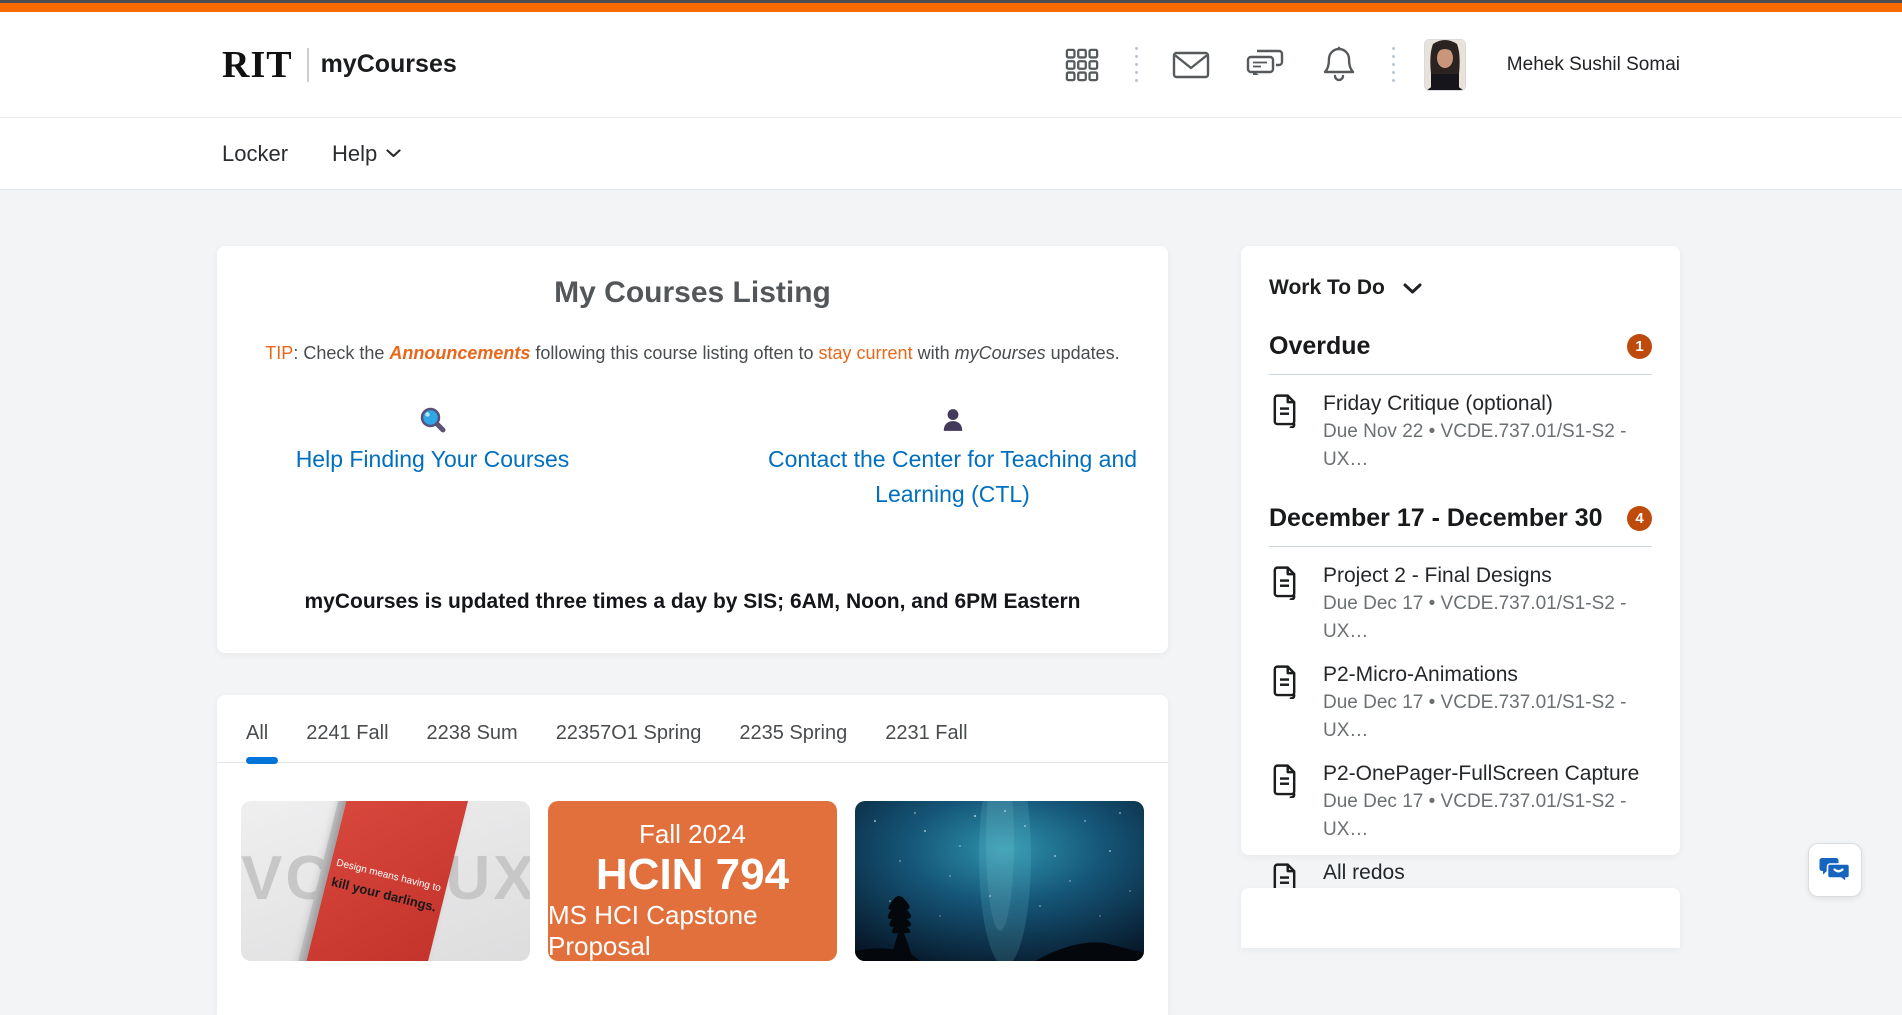  I want to click on work-to-do-header: Work To Do, so click(1460, 288).